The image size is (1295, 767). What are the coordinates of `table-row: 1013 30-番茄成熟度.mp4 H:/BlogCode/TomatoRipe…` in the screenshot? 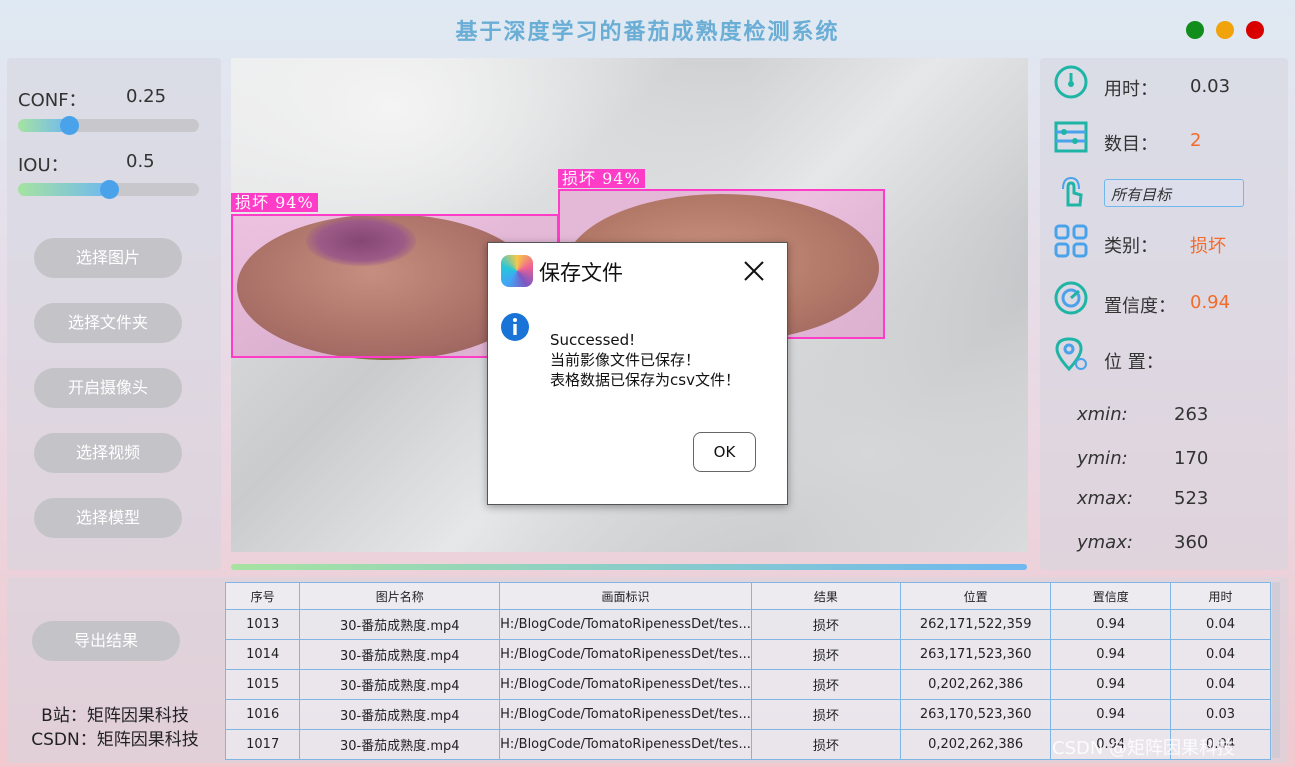 It's located at (747, 624).